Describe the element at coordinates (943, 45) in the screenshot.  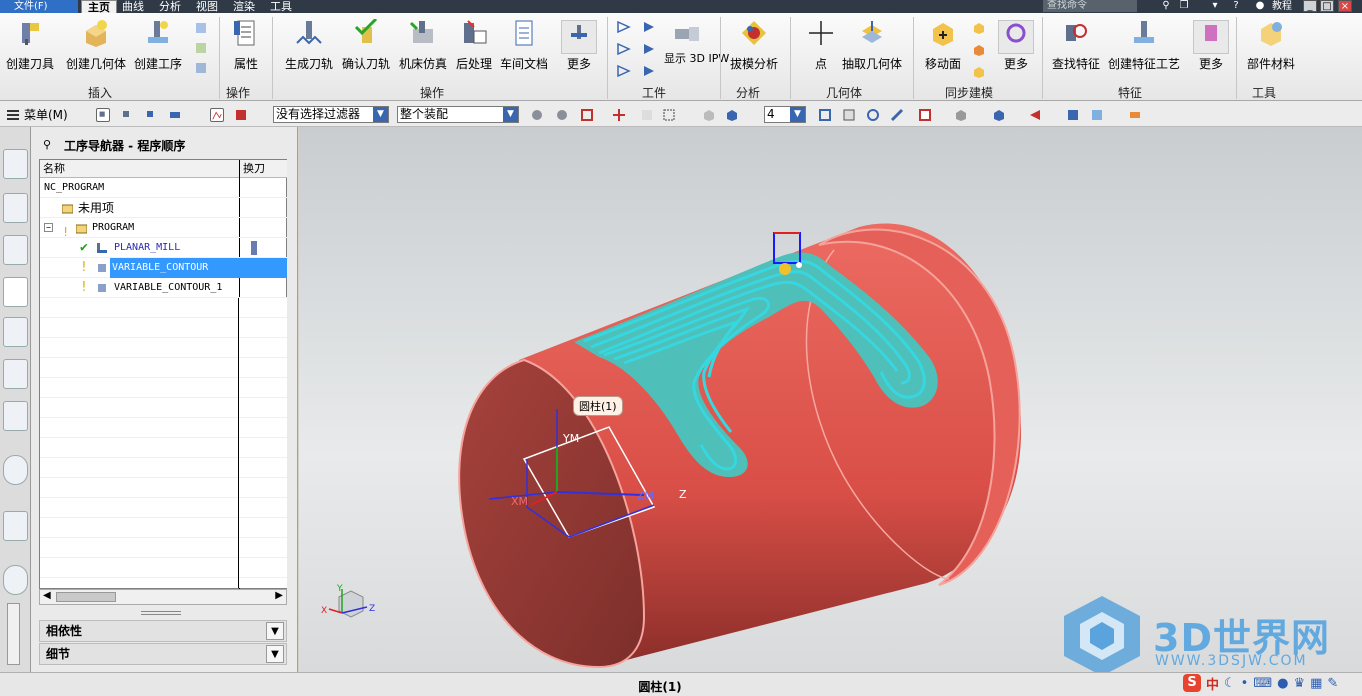
I see `move-face-button: 移动面` at that location.